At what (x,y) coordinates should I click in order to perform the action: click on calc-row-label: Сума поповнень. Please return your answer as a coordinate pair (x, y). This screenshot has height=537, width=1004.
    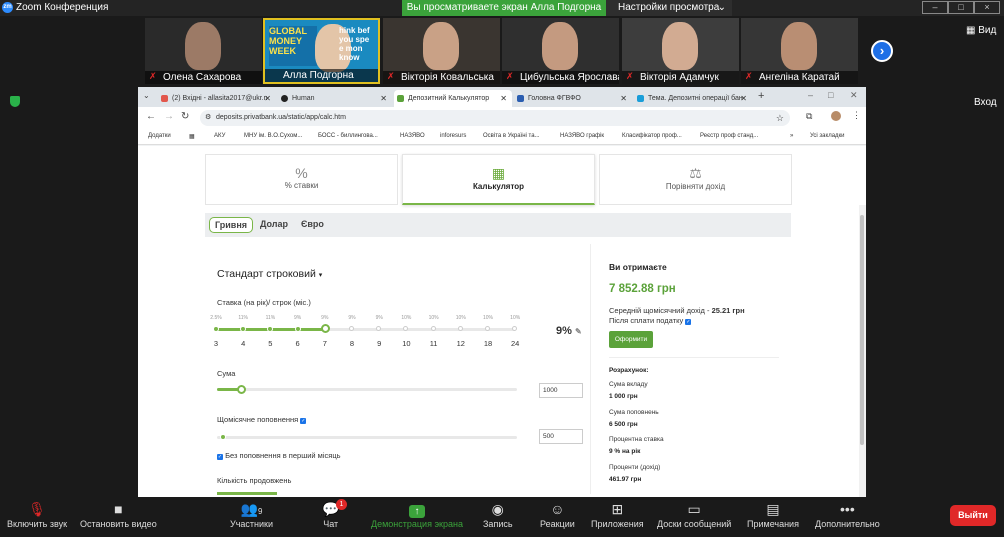
    Looking at the image, I should click on (634, 412).